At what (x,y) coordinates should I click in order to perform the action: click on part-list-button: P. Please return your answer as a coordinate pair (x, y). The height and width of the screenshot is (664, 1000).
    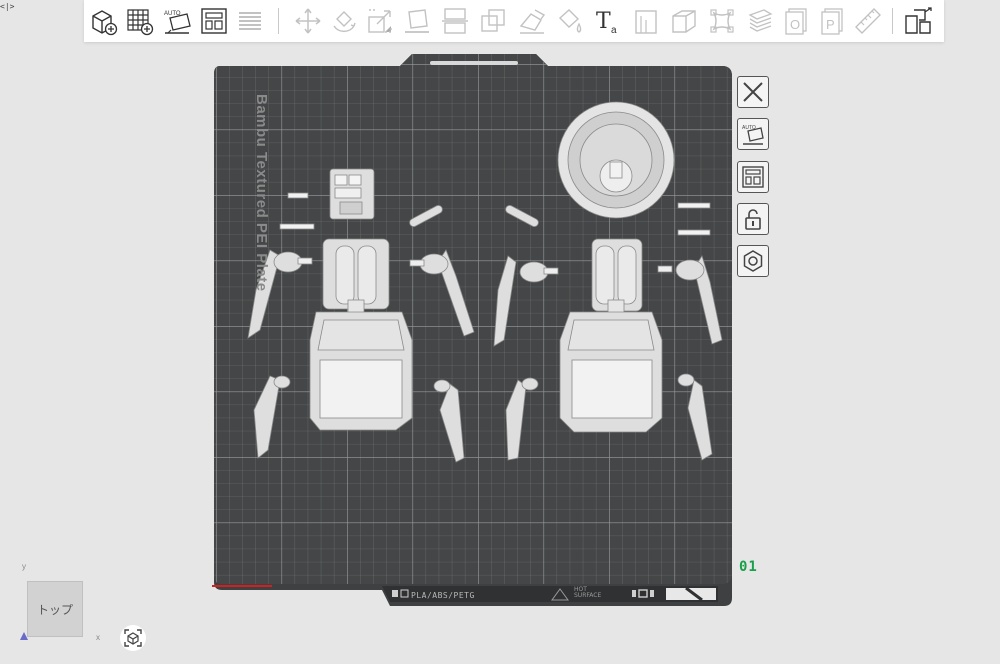
    Looking at the image, I should click on (832, 21).